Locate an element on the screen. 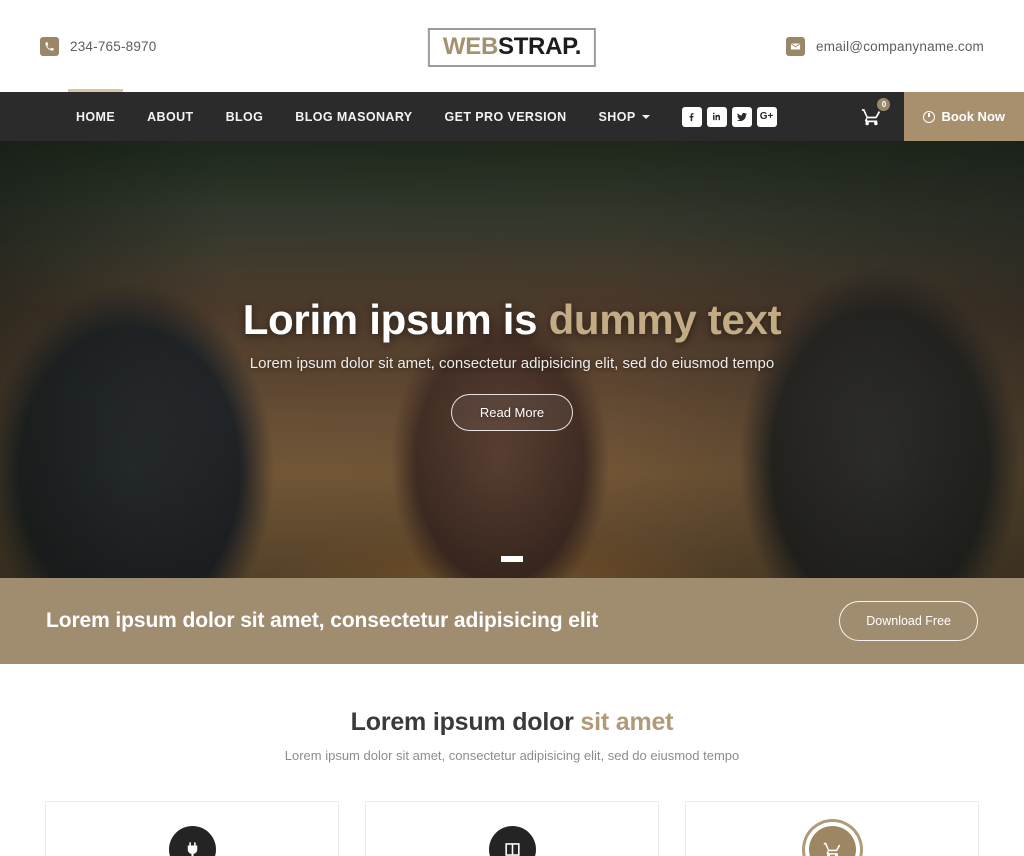 The image size is (1024, 856). shopping-cart-icon is located at coordinates (832, 841).